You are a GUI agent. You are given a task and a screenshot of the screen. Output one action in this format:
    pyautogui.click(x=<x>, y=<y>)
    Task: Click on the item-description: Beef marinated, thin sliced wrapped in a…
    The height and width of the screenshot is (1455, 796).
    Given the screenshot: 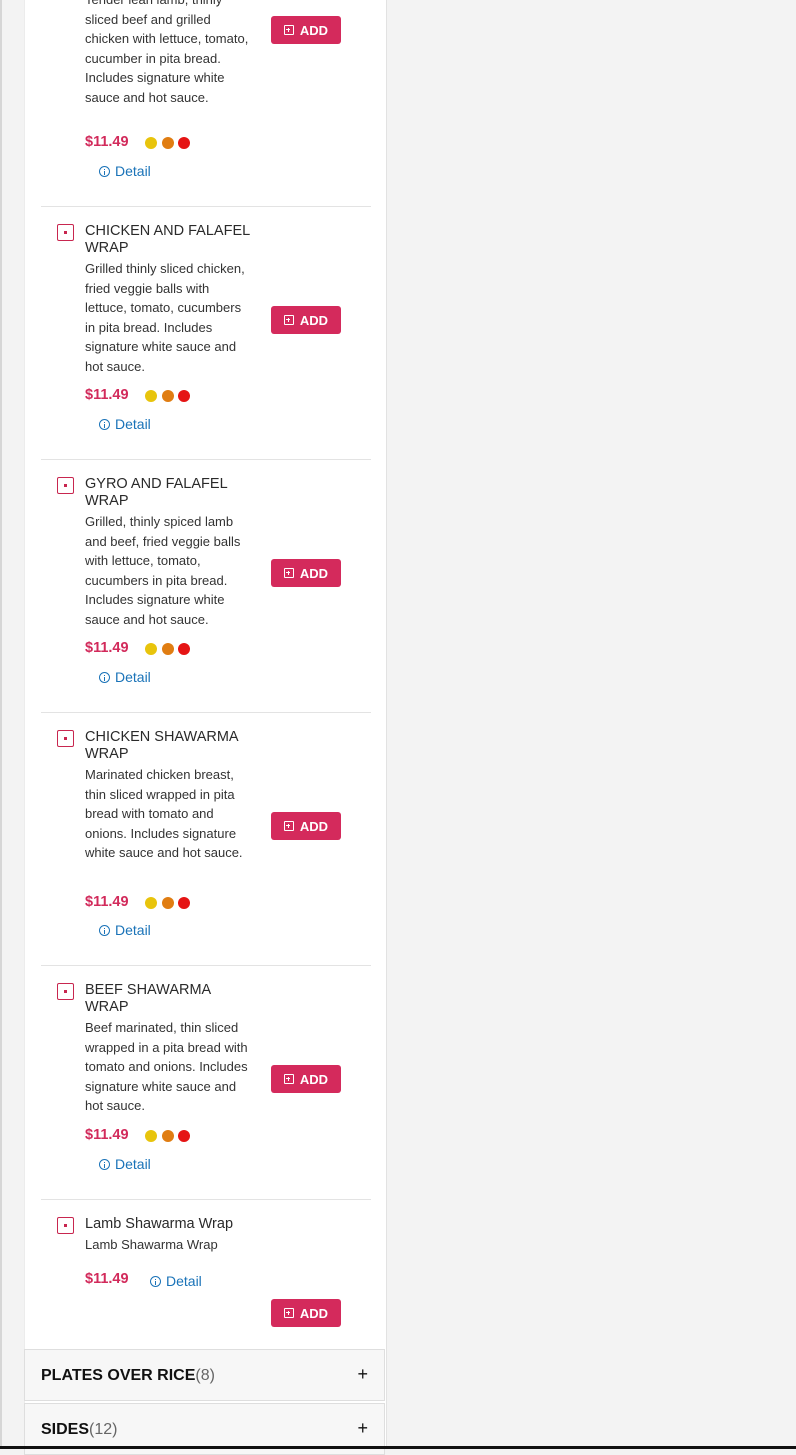 What is the action you would take?
    pyautogui.click(x=166, y=1066)
    